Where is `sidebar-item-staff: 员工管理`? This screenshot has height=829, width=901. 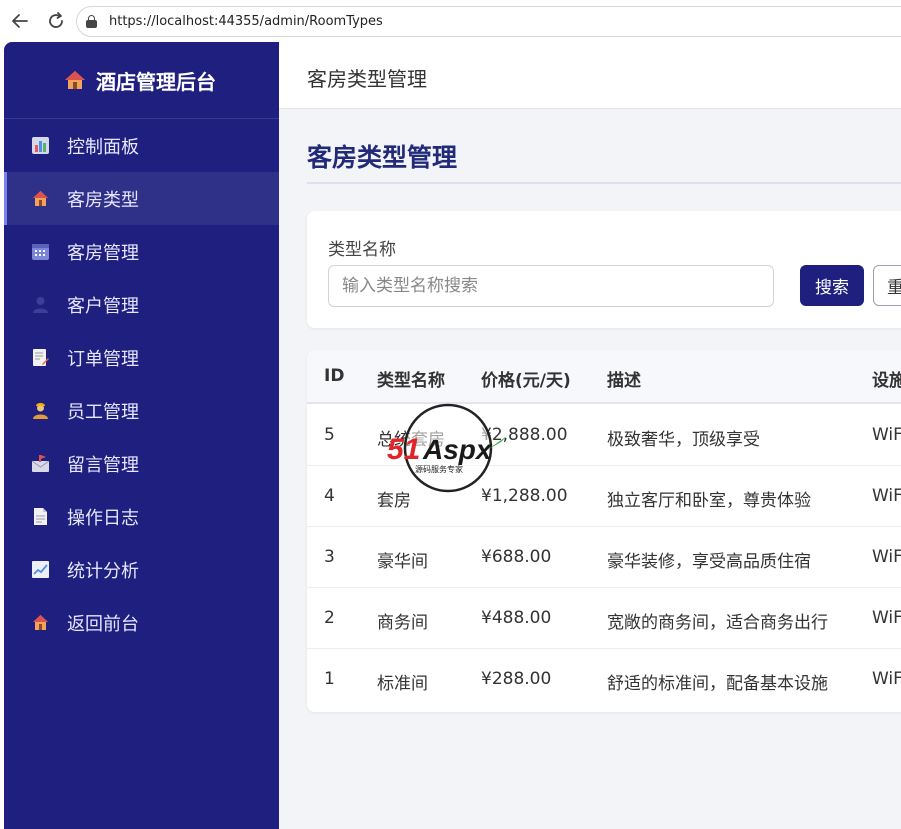
sidebar-item-staff: 员工管理 is located at coordinates (141, 410).